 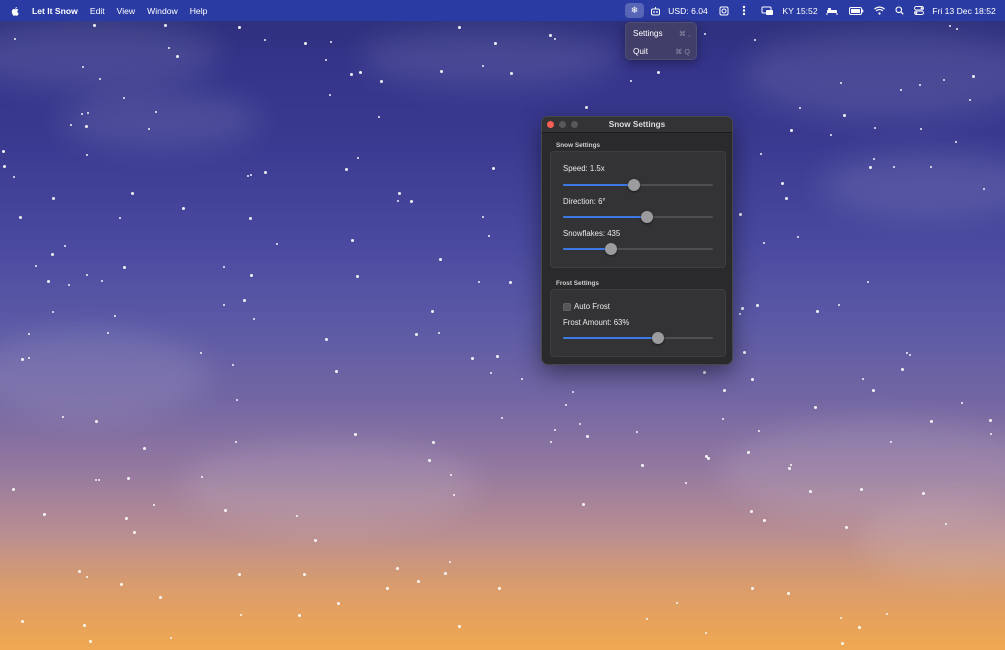 I want to click on clock-status: KY 15:52, so click(x=799, y=10).